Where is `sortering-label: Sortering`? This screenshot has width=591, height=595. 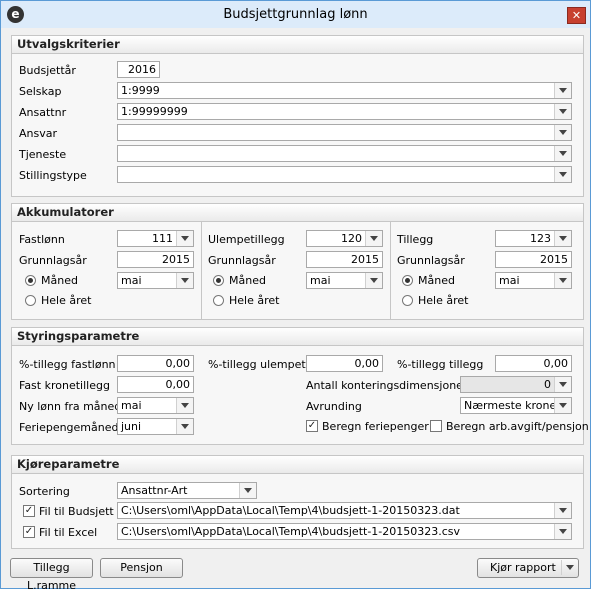 sortering-label: Sortering is located at coordinates (44, 491).